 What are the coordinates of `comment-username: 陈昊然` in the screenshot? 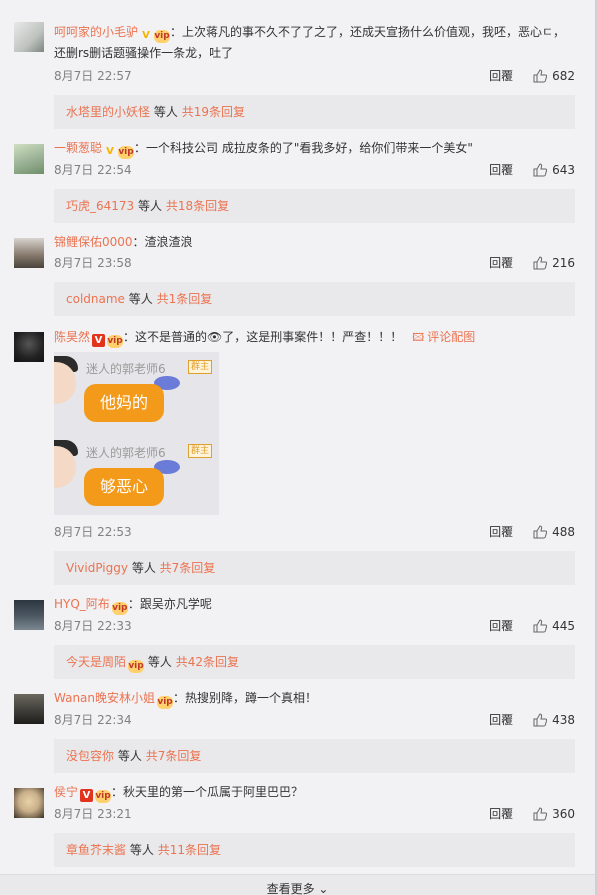 It's located at (72, 337).